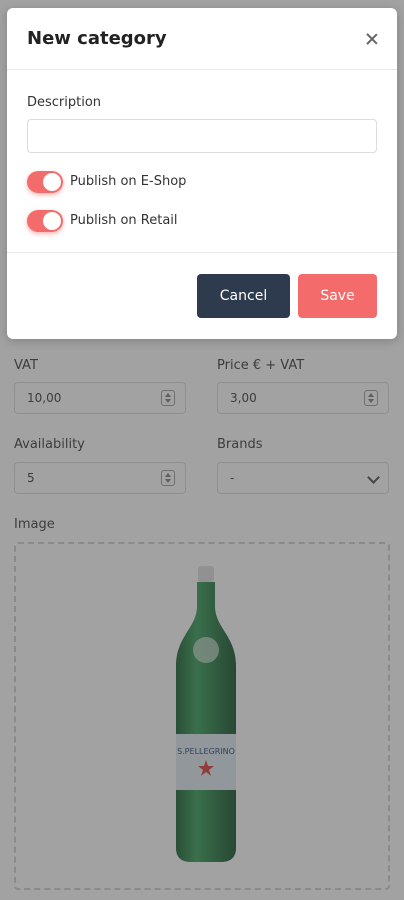 Image resolution: width=404 pixels, height=900 pixels. Describe the element at coordinates (202, 69) in the screenshot. I see `header-divider` at that location.